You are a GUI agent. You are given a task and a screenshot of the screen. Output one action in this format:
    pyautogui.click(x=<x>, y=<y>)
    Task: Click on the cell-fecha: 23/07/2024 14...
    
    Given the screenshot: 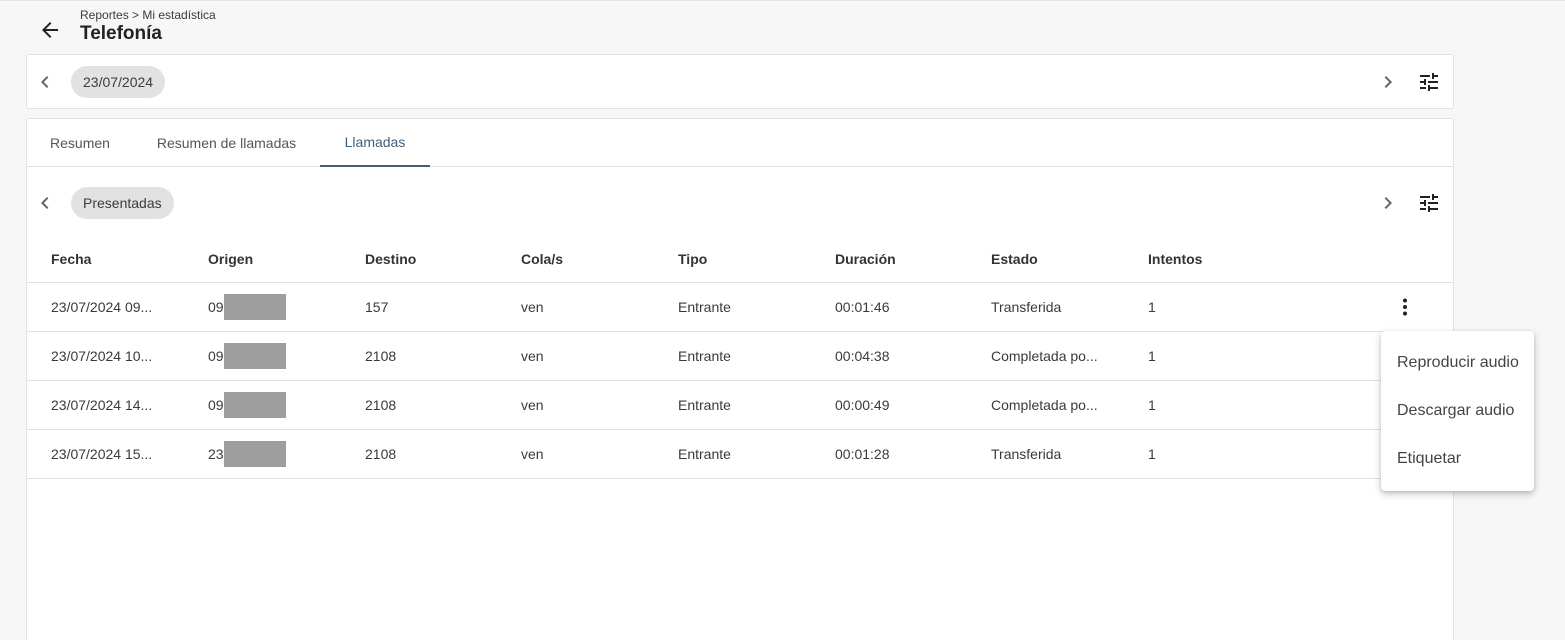 What is the action you would take?
    pyautogui.click(x=102, y=405)
    